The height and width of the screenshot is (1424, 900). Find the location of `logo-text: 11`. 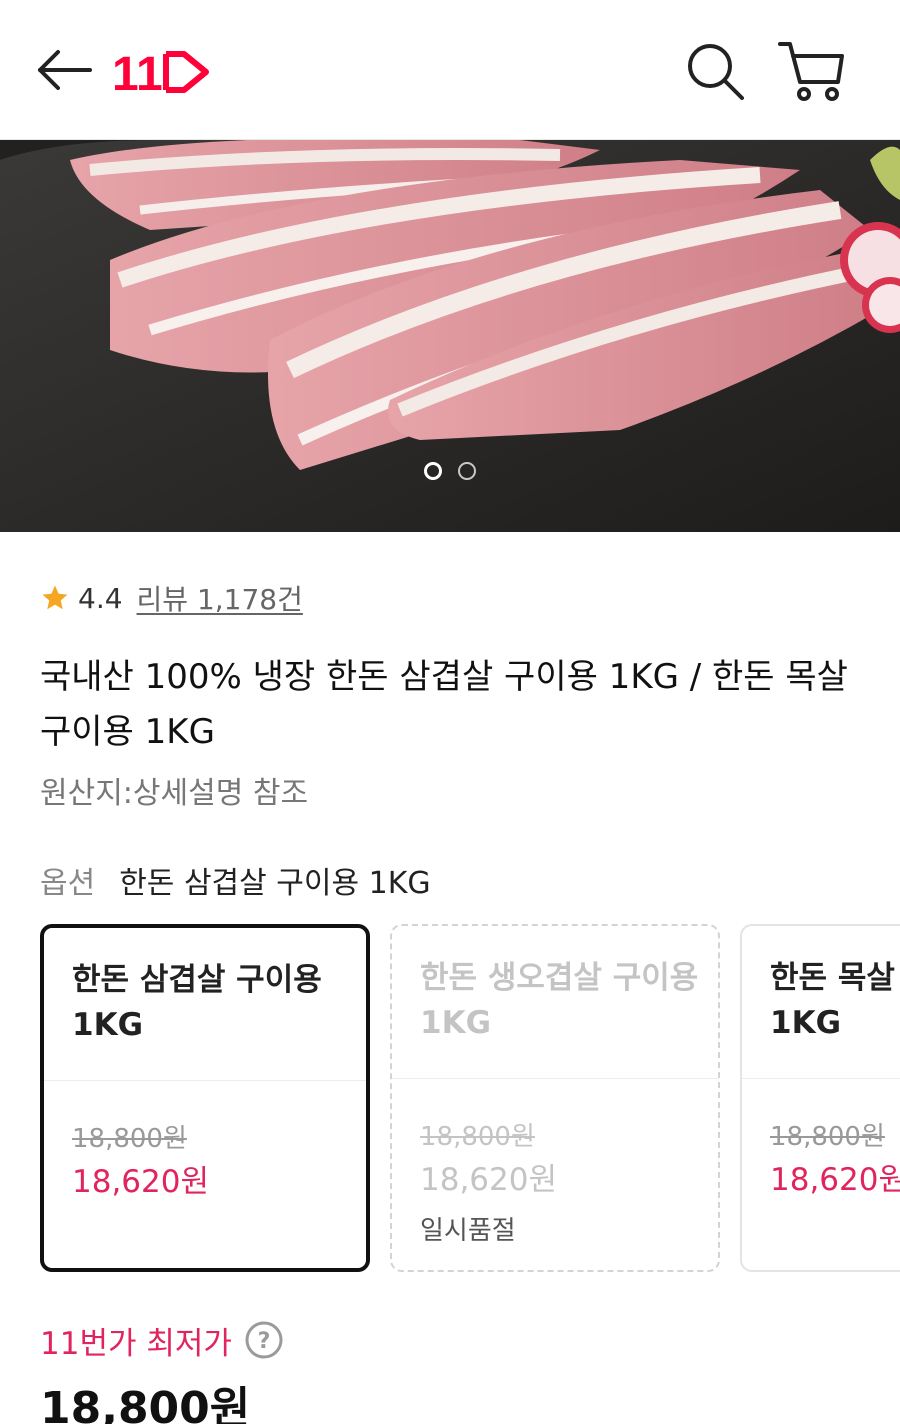

logo-text: 11 is located at coordinates (137, 74).